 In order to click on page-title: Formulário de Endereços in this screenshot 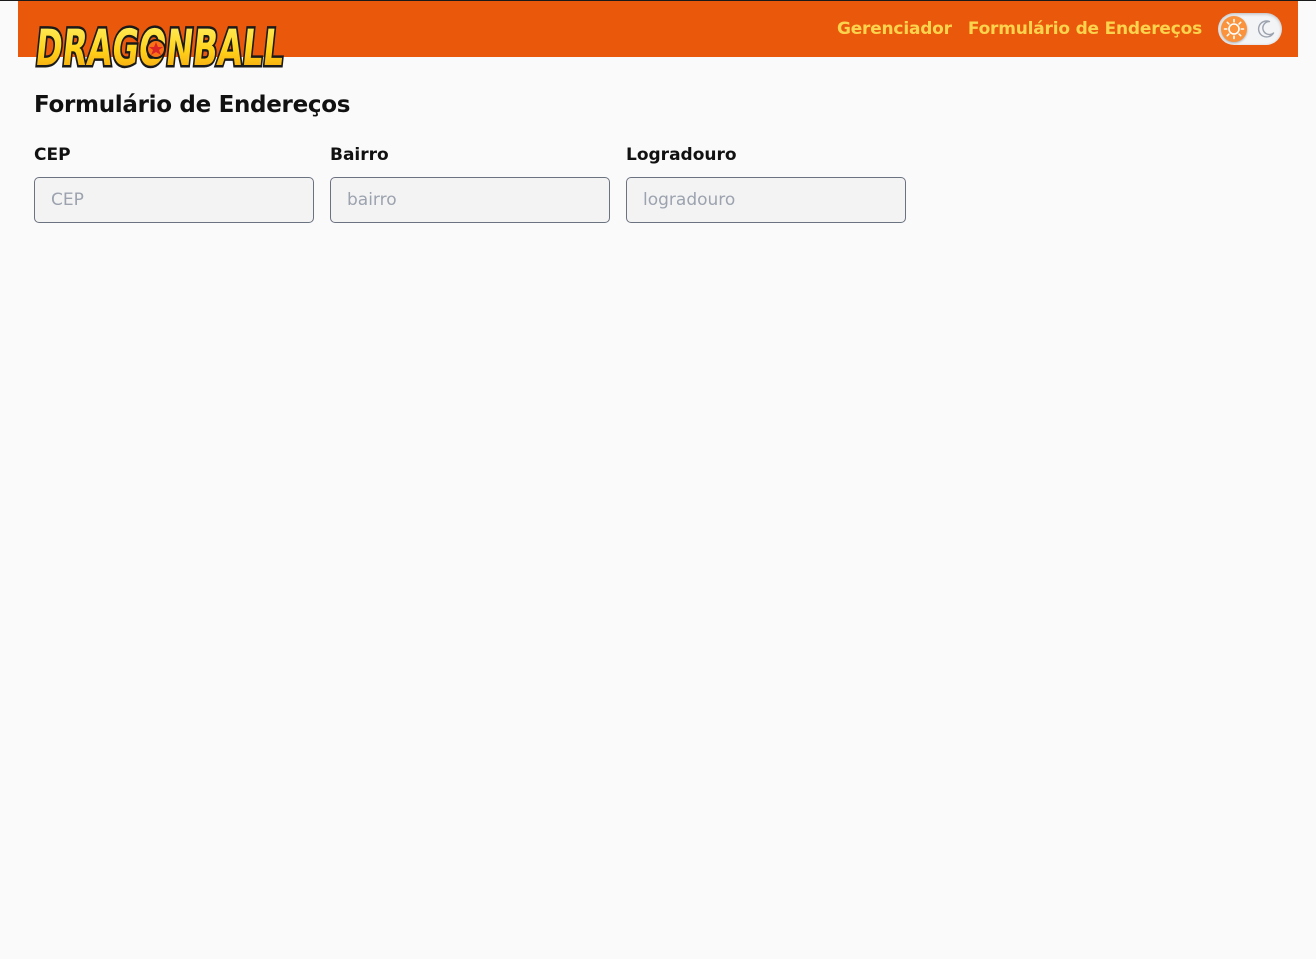, I will do `click(192, 105)`.